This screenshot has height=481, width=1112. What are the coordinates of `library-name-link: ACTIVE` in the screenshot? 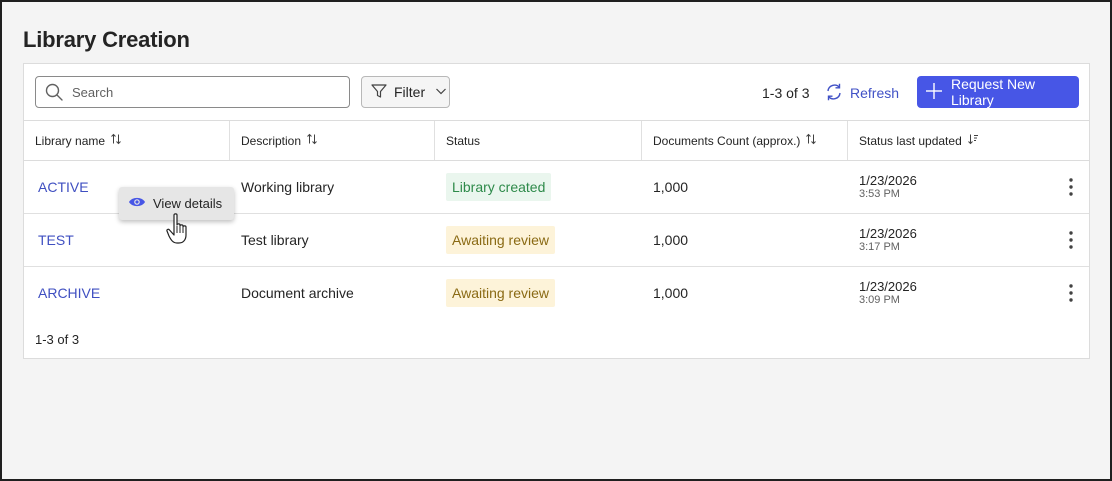 It's located at (63, 187).